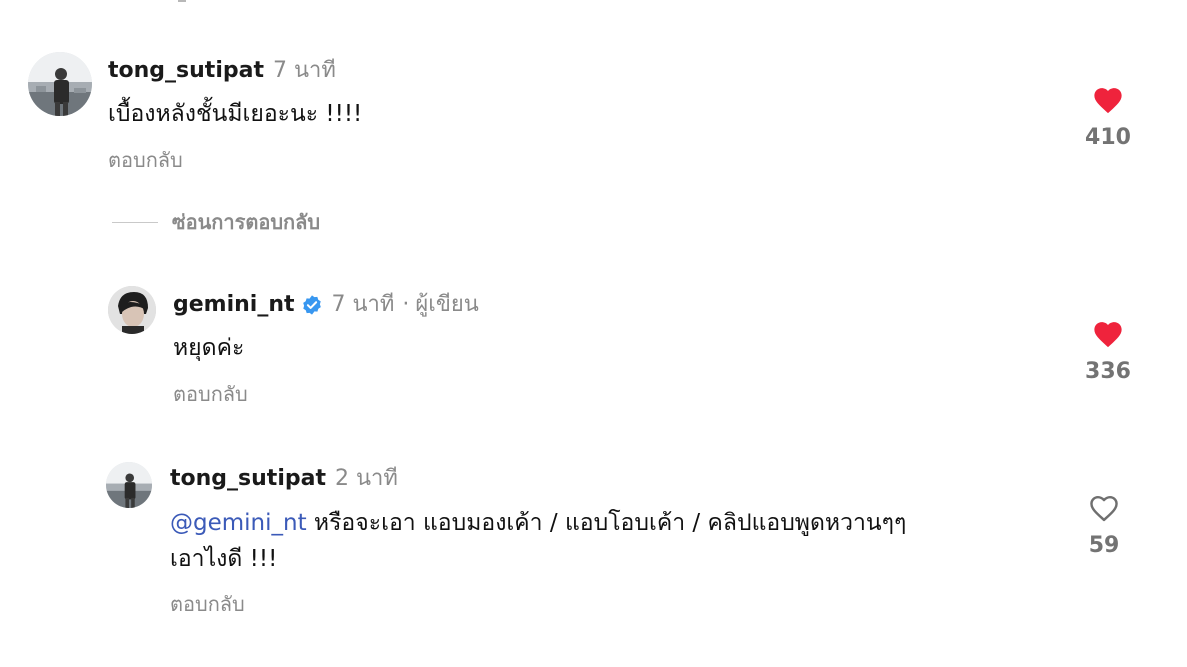 The height and width of the screenshot is (667, 1187). Describe the element at coordinates (1108, 118) in the screenshot. I see `like-section: 410` at that location.